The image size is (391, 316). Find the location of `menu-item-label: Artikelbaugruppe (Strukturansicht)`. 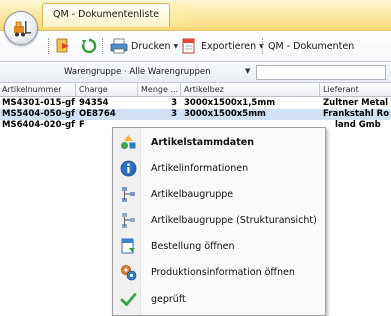

menu-item-label: Artikelbaugruppe (Strukturansicht) is located at coordinates (234, 220).